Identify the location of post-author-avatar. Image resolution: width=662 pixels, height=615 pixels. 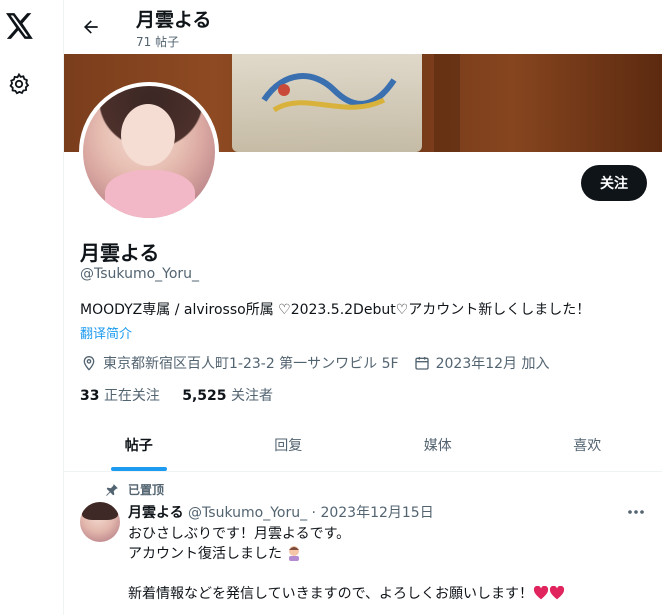
(100, 522).